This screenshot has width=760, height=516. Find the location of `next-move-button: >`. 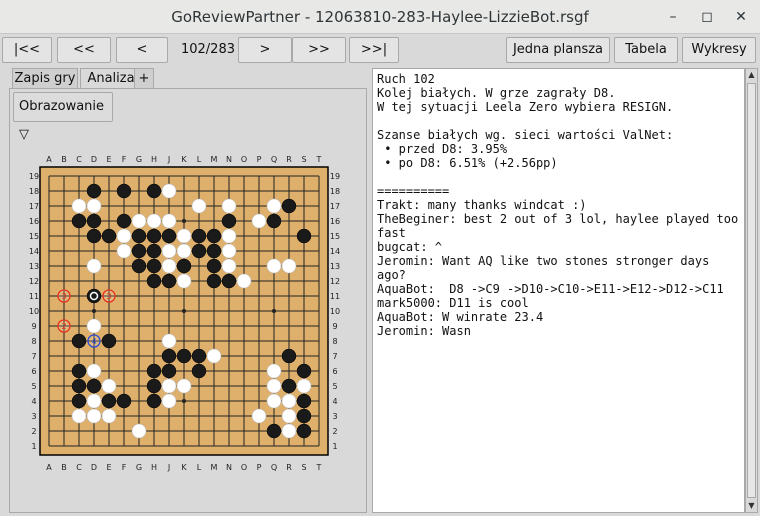

next-move-button: > is located at coordinates (265, 50).